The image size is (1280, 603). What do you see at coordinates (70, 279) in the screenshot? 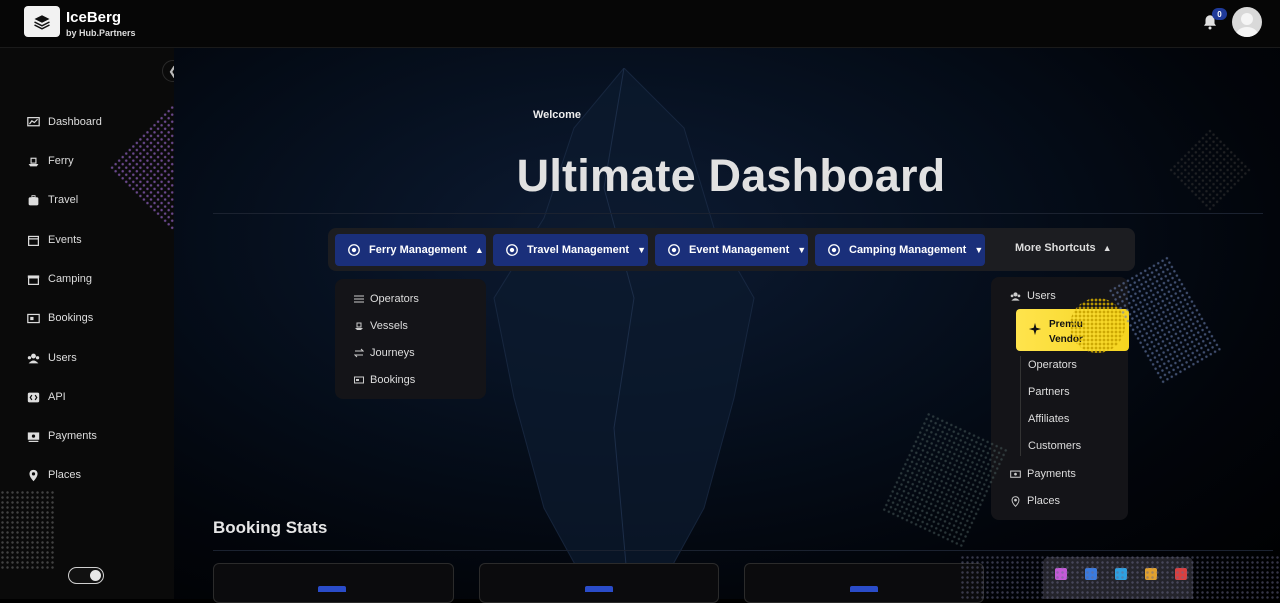
I see `sidebar-item-label: Camping` at bounding box center [70, 279].